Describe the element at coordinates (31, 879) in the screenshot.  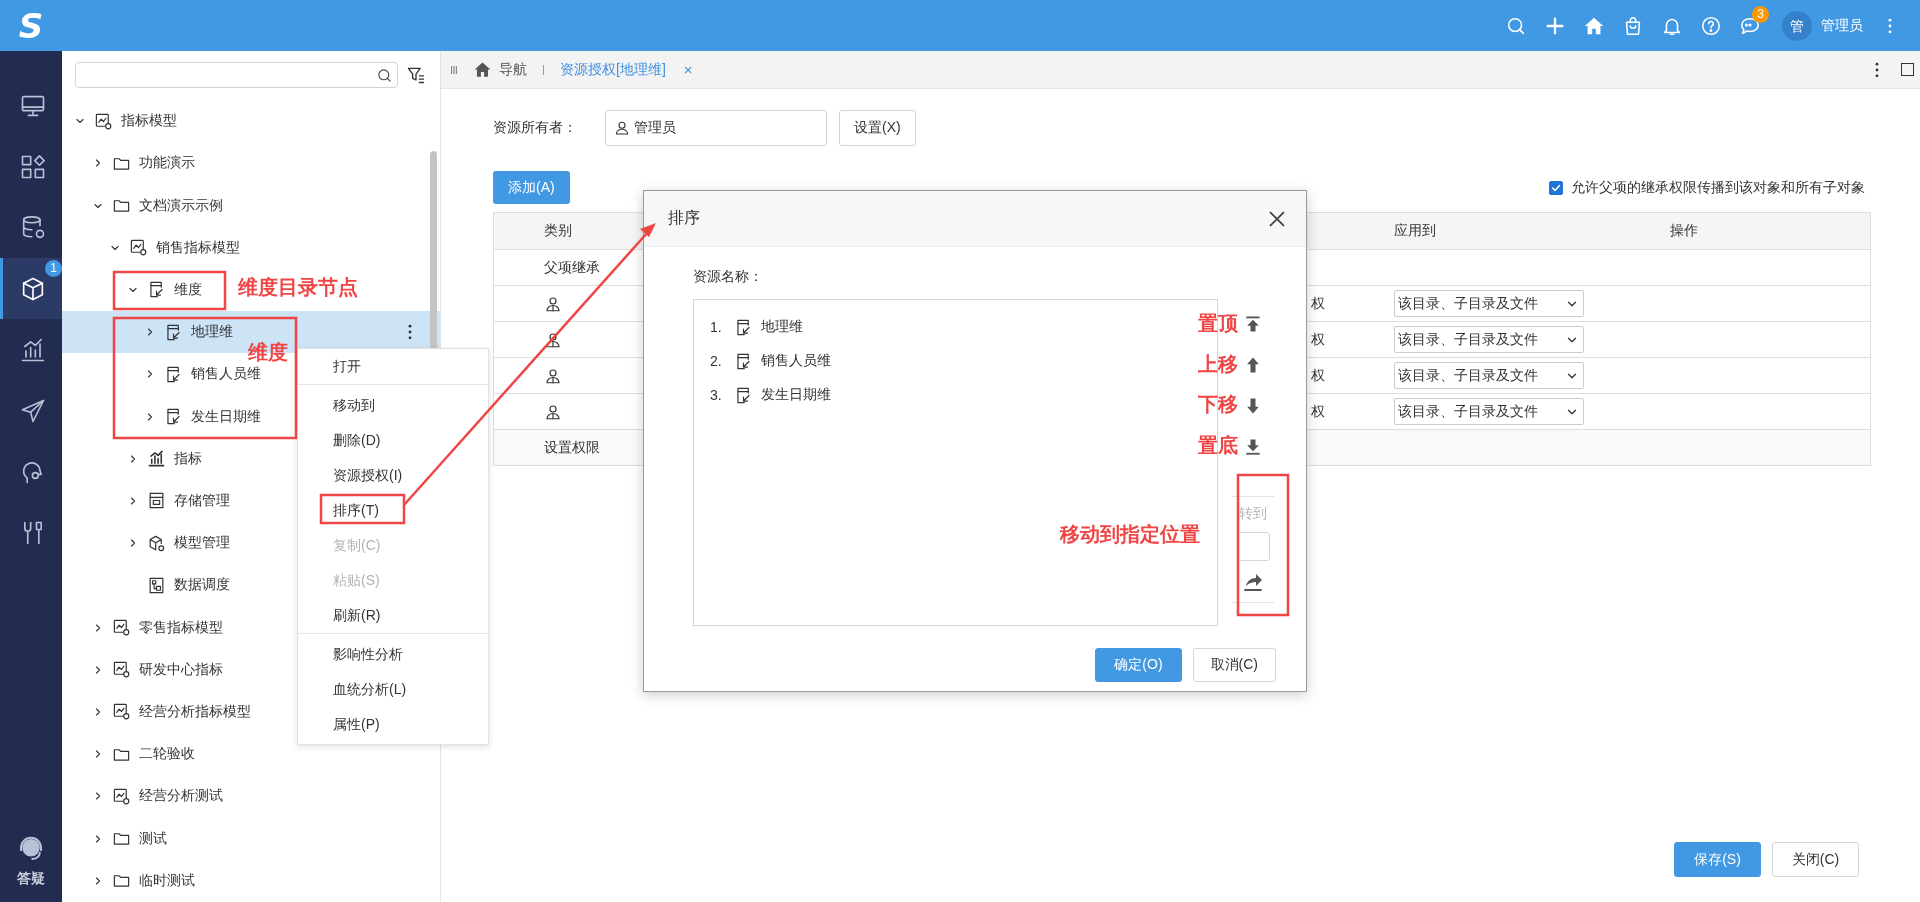
I see `help-label: 答疑` at that location.